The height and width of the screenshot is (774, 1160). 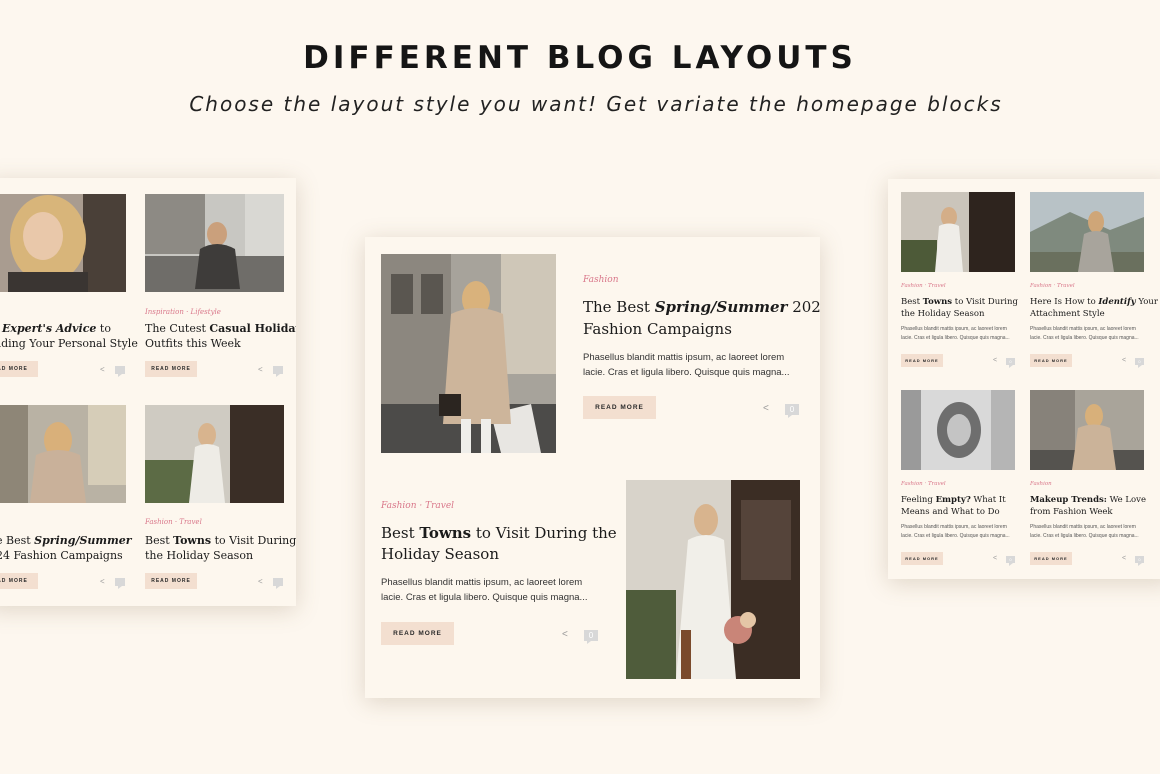 I want to click on post-image-mountain-view, so click(x=1087, y=232).